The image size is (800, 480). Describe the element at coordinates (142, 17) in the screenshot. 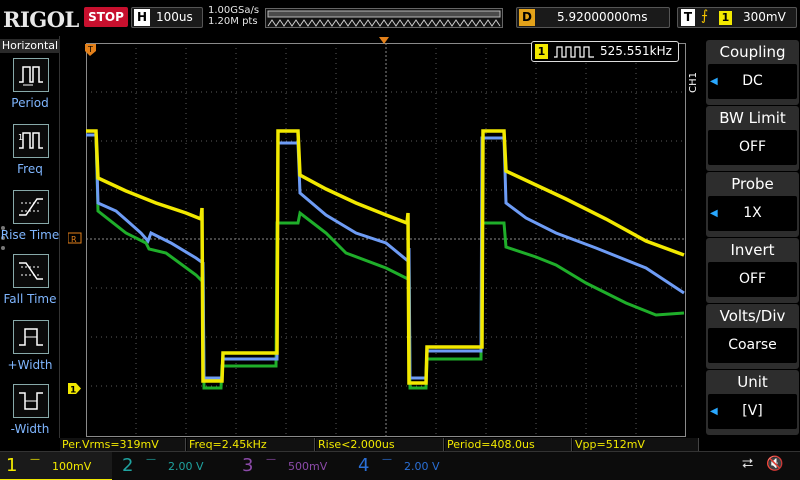

I see `timebase-tag: H` at that location.